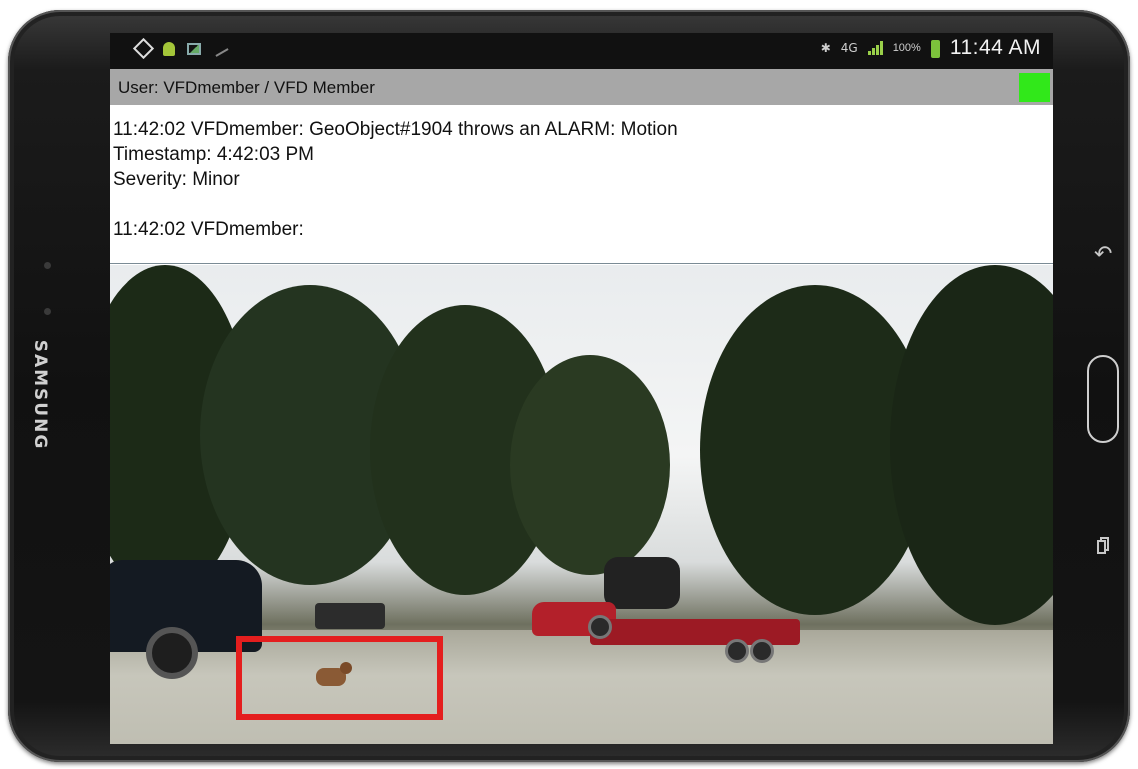 The width and height of the screenshot is (1138, 769). Describe the element at coordinates (143, 48) in the screenshot. I see `location-diamond-icon` at that location.